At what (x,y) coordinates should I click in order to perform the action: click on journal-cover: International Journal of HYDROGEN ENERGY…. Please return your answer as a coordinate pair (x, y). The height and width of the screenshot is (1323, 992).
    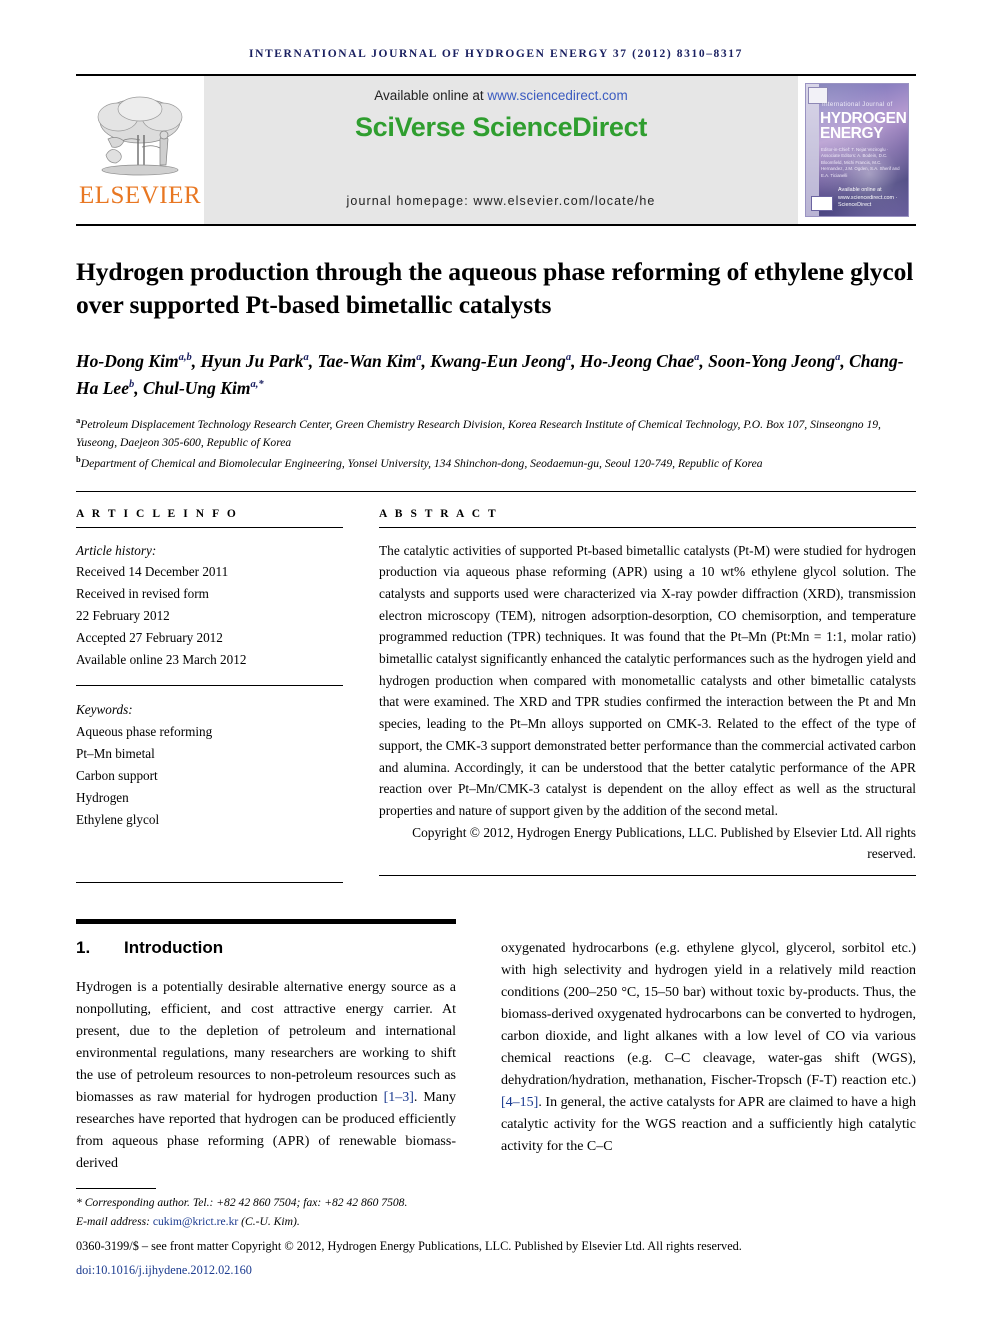
    Looking at the image, I should click on (857, 150).